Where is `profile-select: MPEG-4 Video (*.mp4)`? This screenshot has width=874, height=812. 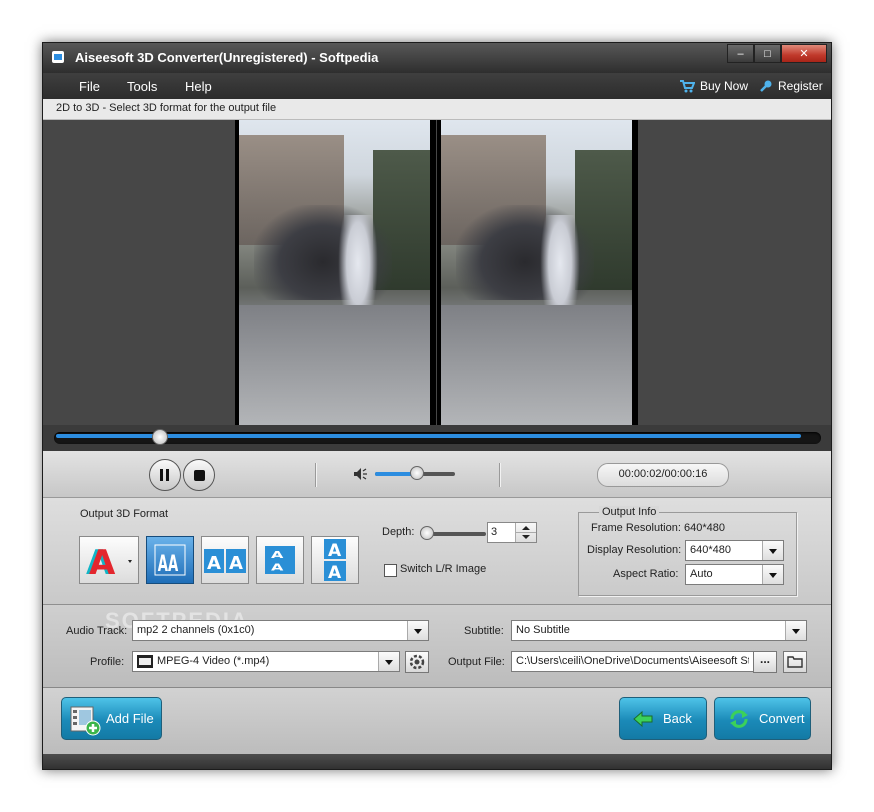 profile-select: MPEG-4 Video (*.mp4) is located at coordinates (266, 661).